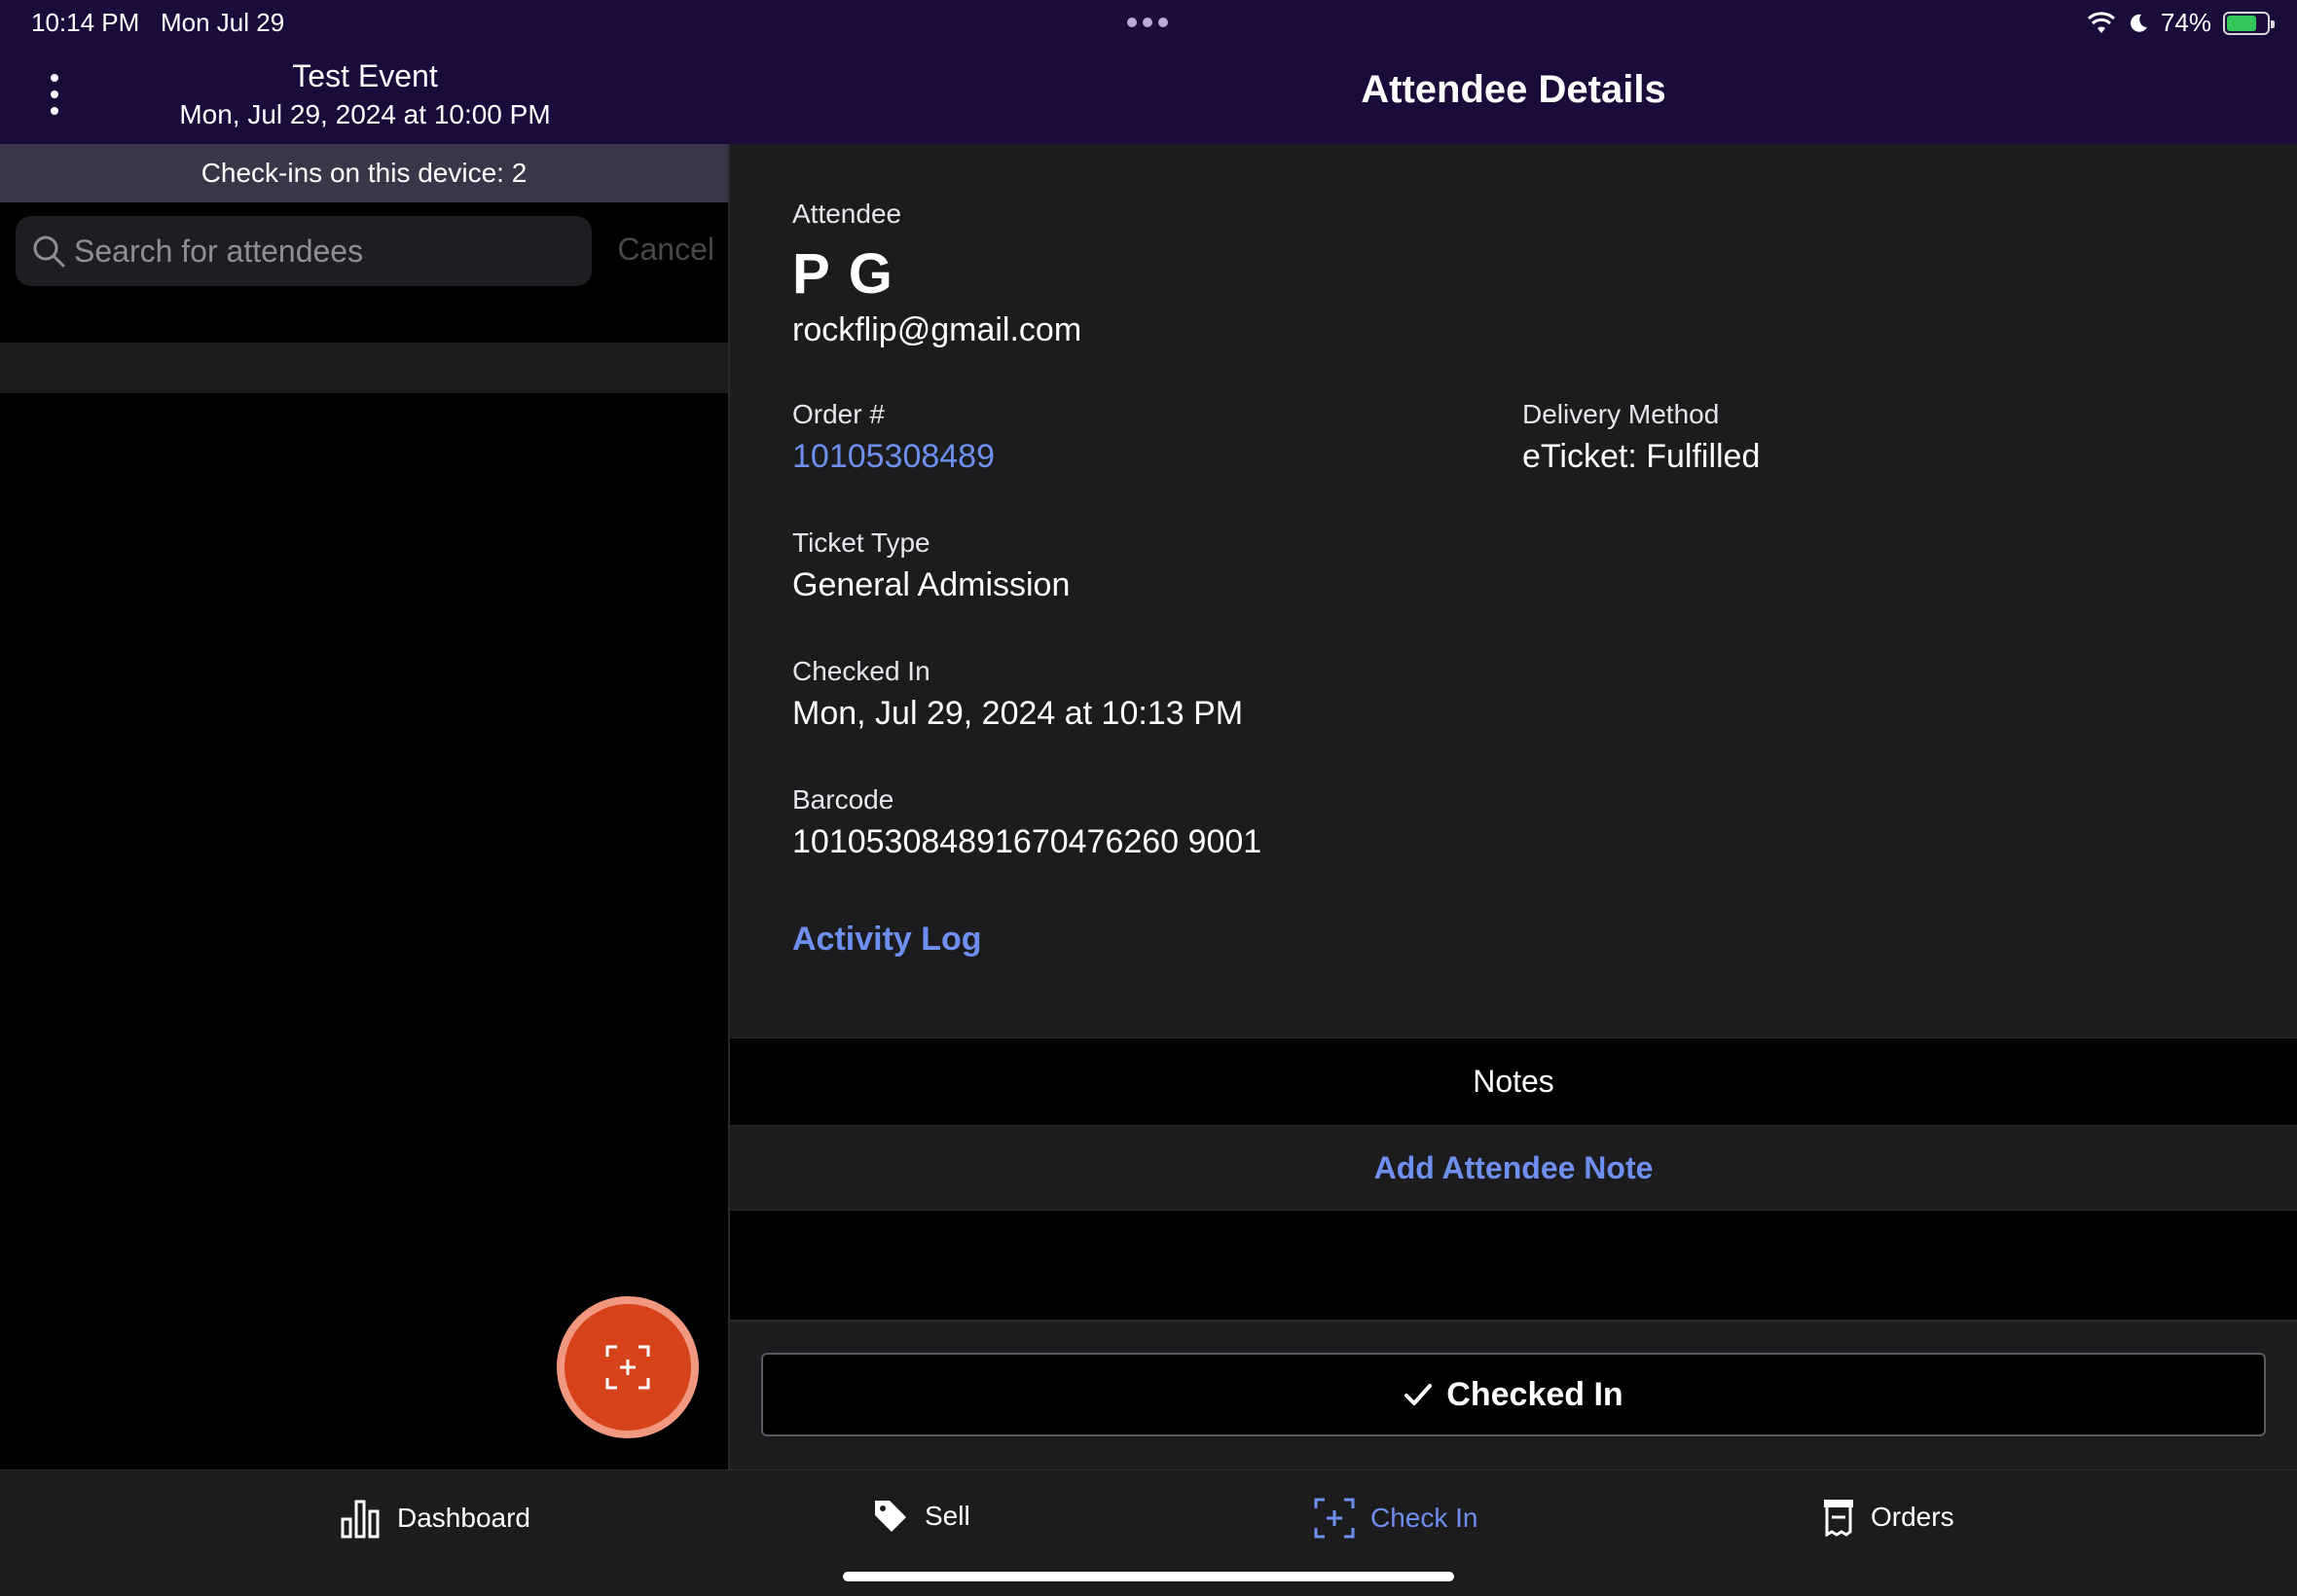  I want to click on ticket-type-value: General Admission, so click(931, 584).